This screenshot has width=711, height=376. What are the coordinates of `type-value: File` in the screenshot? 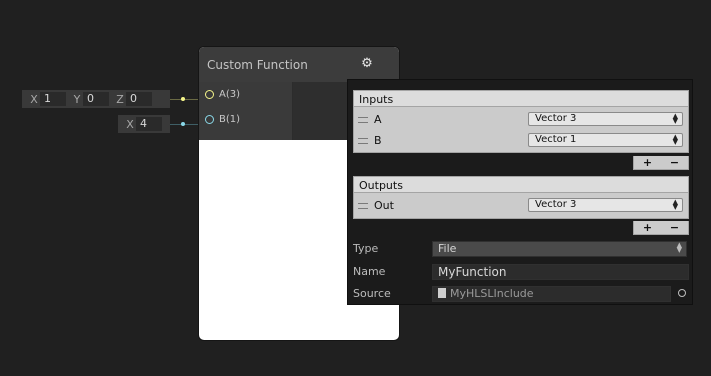 It's located at (447, 248).